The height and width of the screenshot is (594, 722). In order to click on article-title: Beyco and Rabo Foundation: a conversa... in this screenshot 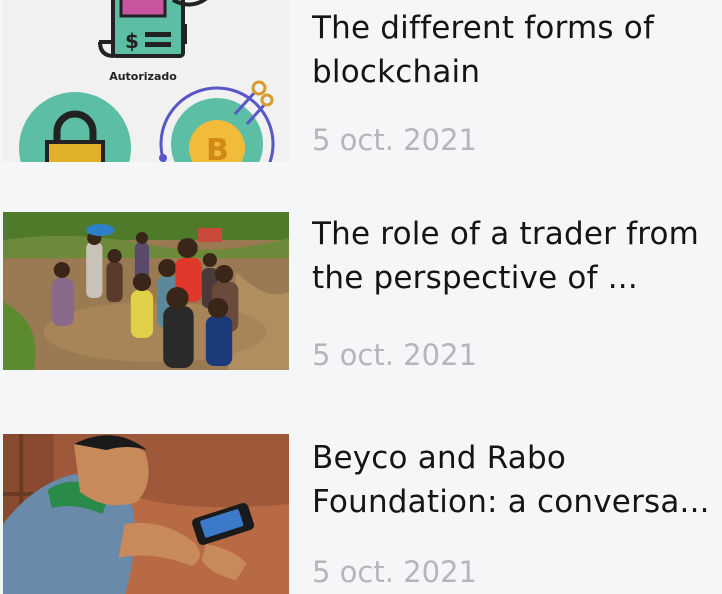, I will do `click(509, 480)`.